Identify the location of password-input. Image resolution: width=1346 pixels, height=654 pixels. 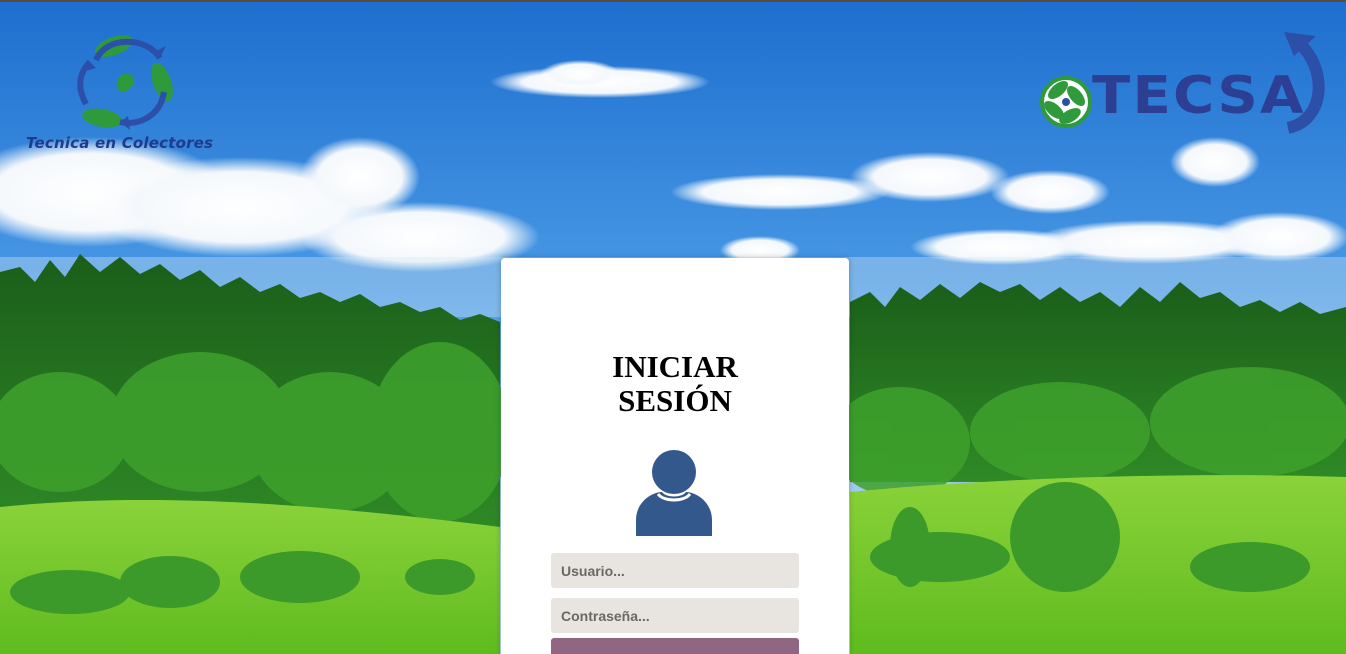
(675, 615).